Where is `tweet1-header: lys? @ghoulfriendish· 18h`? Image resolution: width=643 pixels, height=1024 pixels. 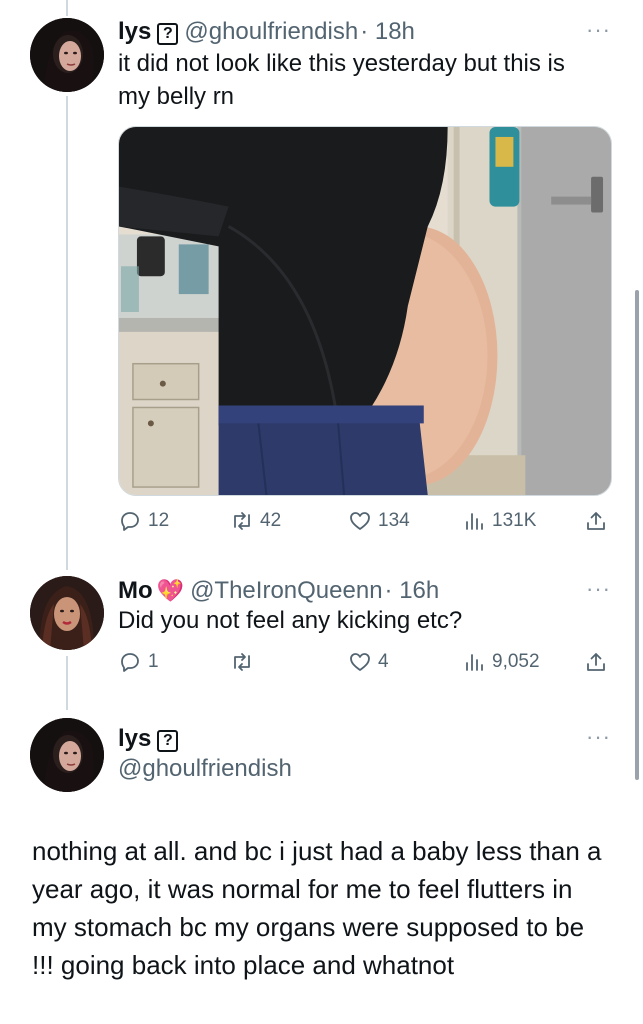 tweet1-header: lys? @ghoulfriendish· 18h is located at coordinates (266, 32).